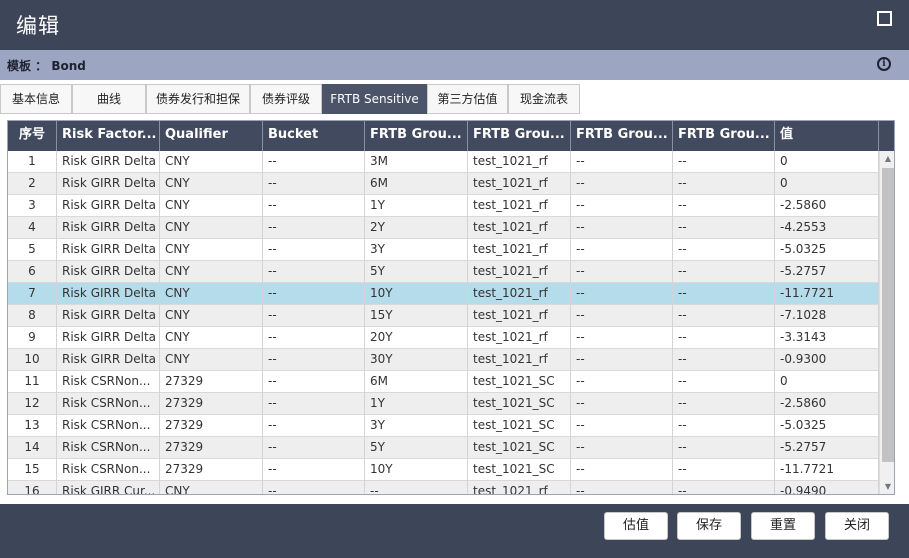 This screenshot has height=558, width=909. I want to click on valuate-button: 估值, so click(636, 526).